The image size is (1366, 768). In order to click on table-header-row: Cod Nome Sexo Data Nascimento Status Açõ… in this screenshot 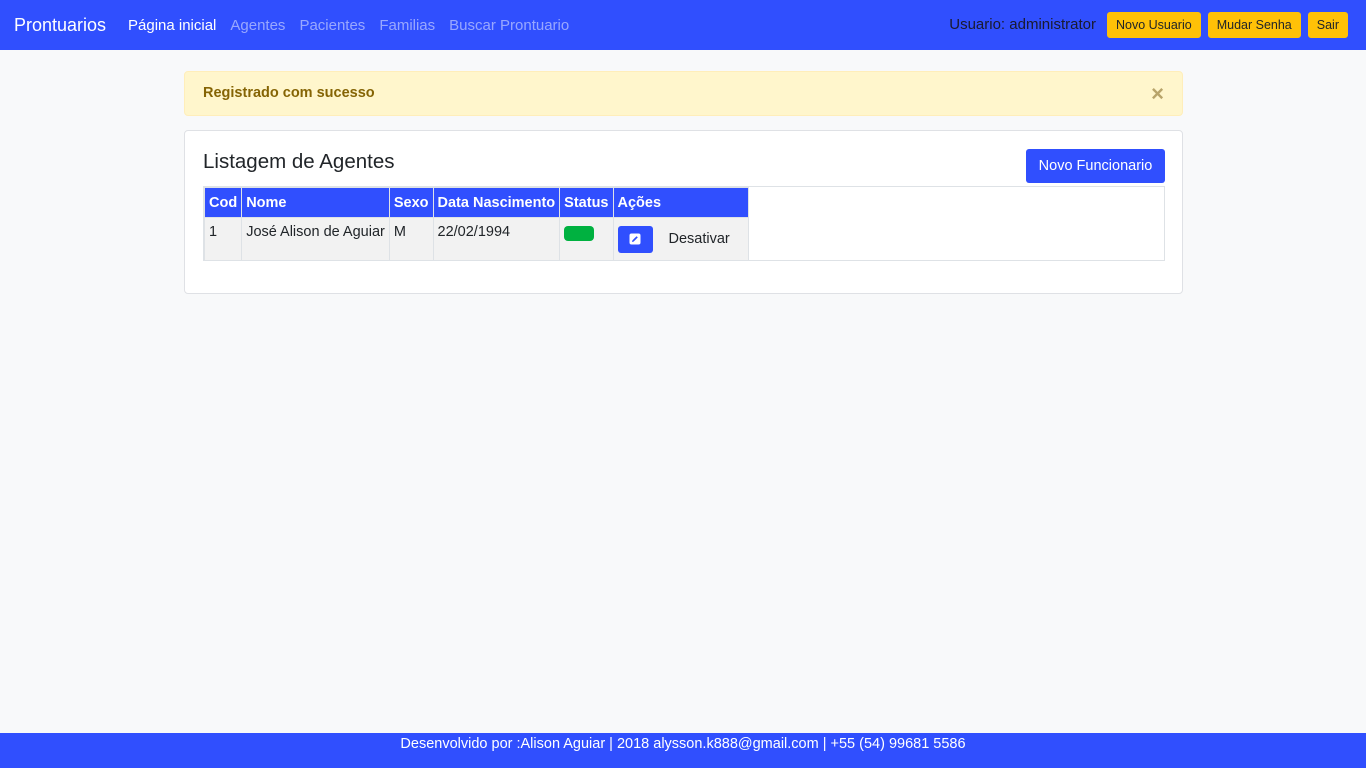, I will do `click(476, 202)`.